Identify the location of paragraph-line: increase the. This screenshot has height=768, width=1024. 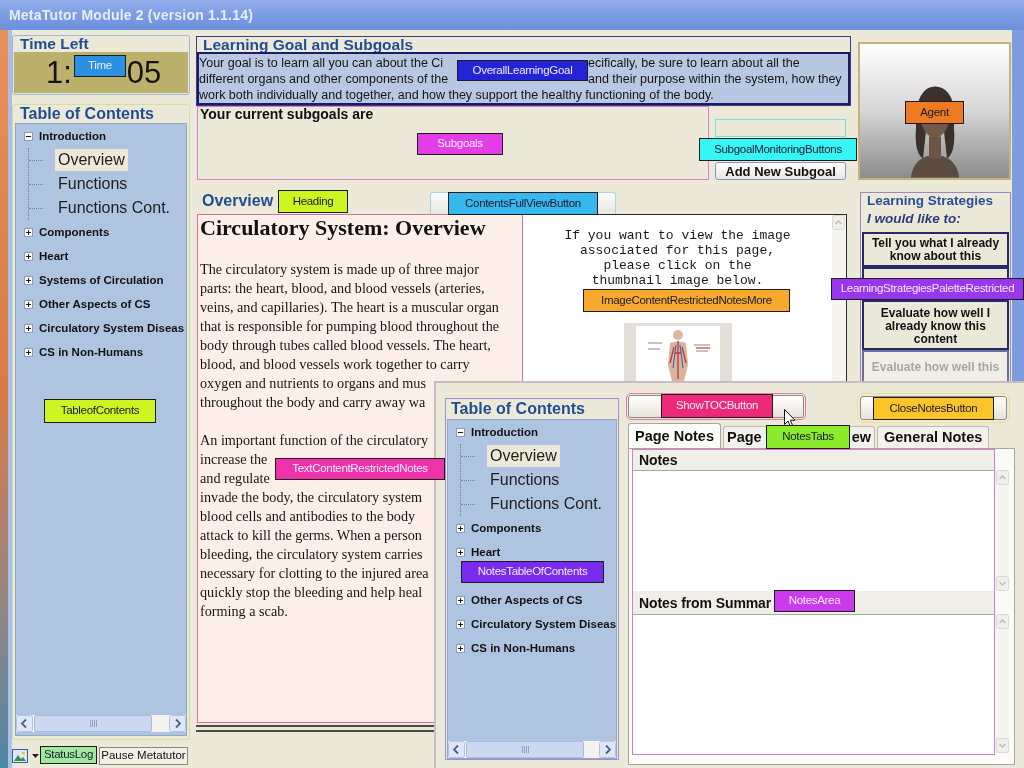
(234, 459).